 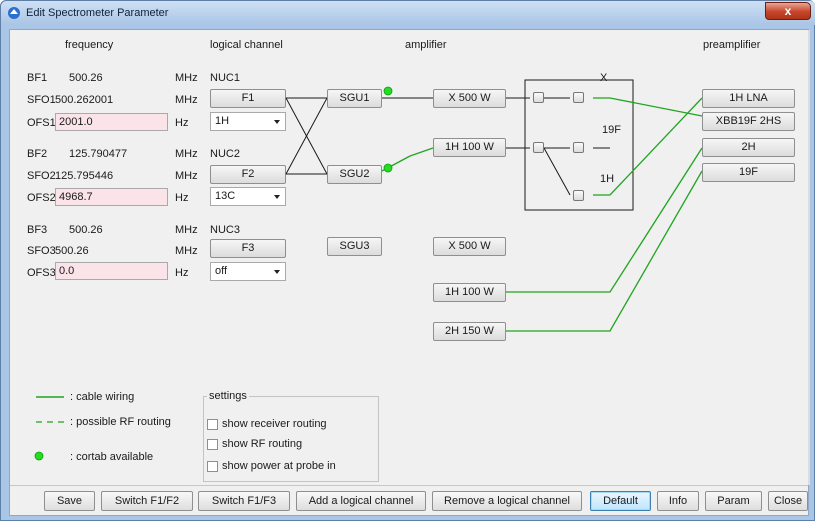 I want to click on sgu2-button: SGU2, so click(x=354, y=174).